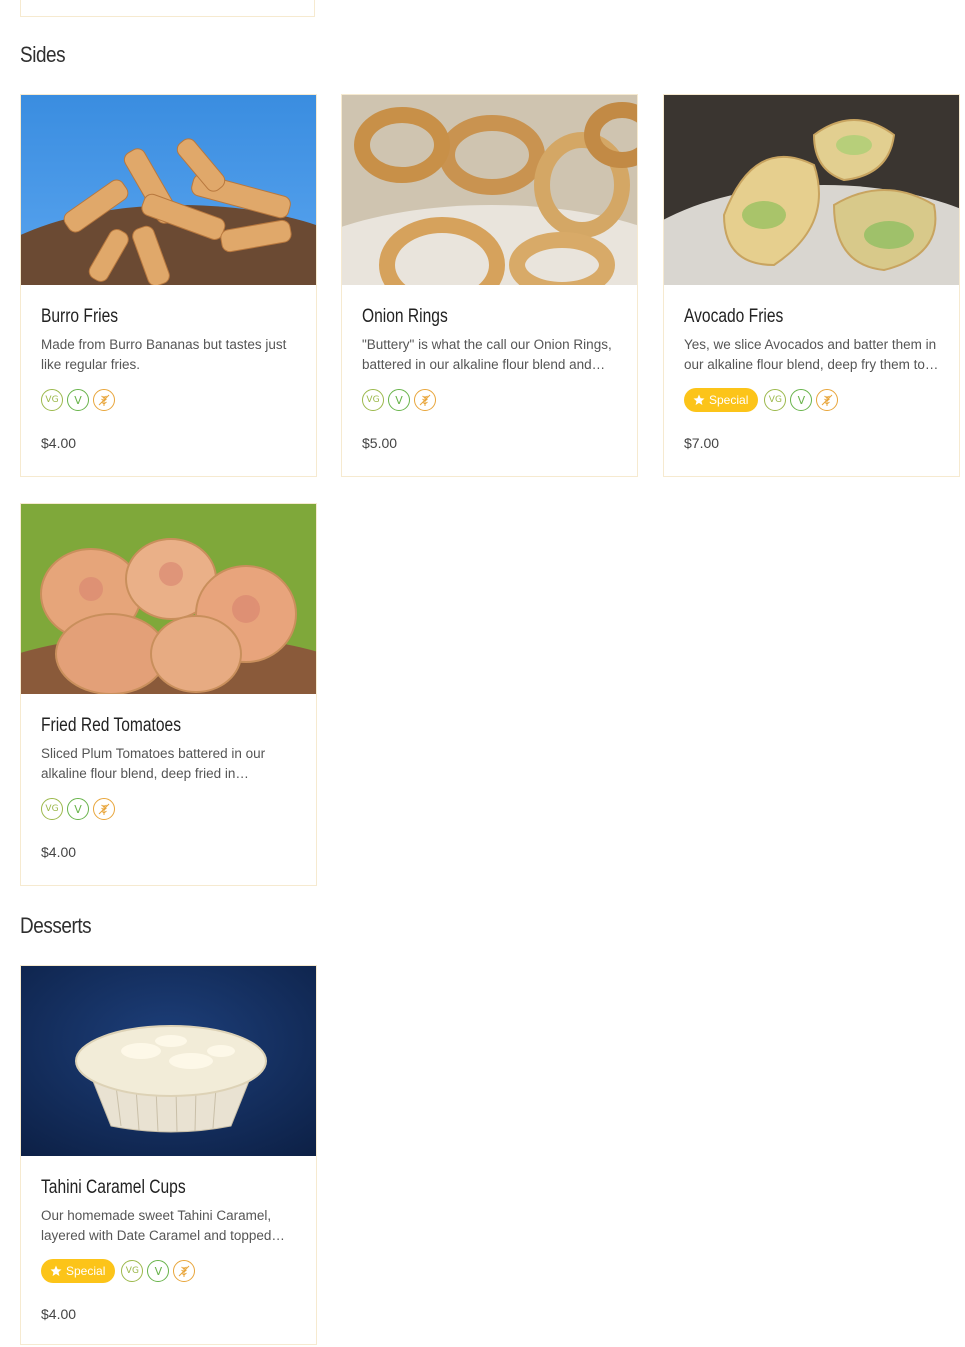 This screenshot has width=965, height=1347. I want to click on fried-red-tomatoes-image, so click(168, 599).